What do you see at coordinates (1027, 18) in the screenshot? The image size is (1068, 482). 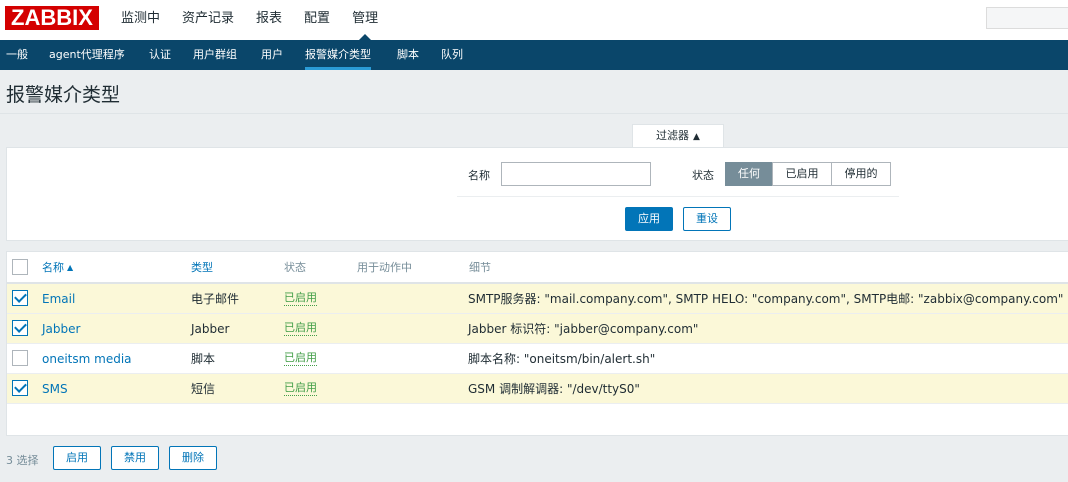 I see `global-search-input` at bounding box center [1027, 18].